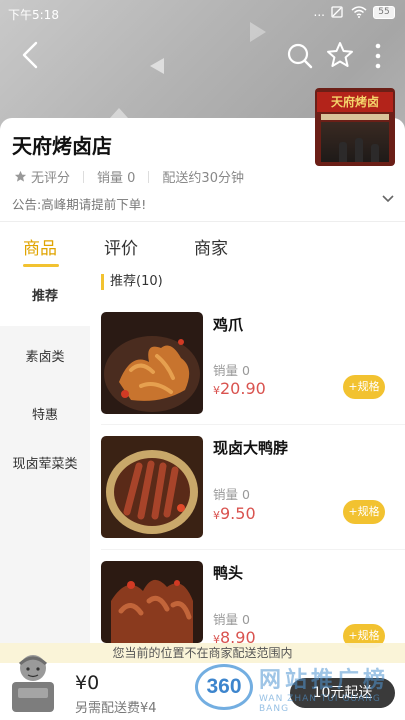  I want to click on product-price: ¥20.90, so click(239, 388).